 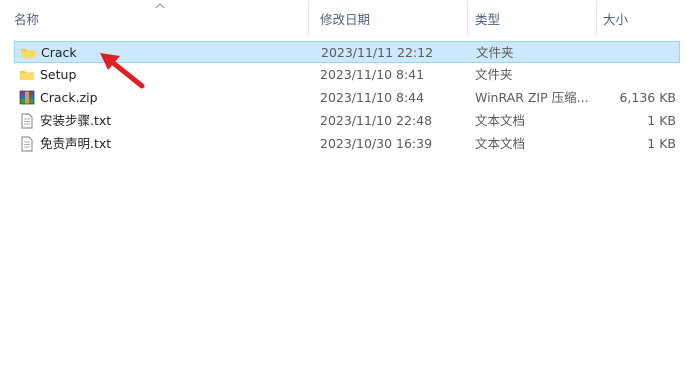 What do you see at coordinates (58, 74) in the screenshot?
I see `file-name: Setup` at bounding box center [58, 74].